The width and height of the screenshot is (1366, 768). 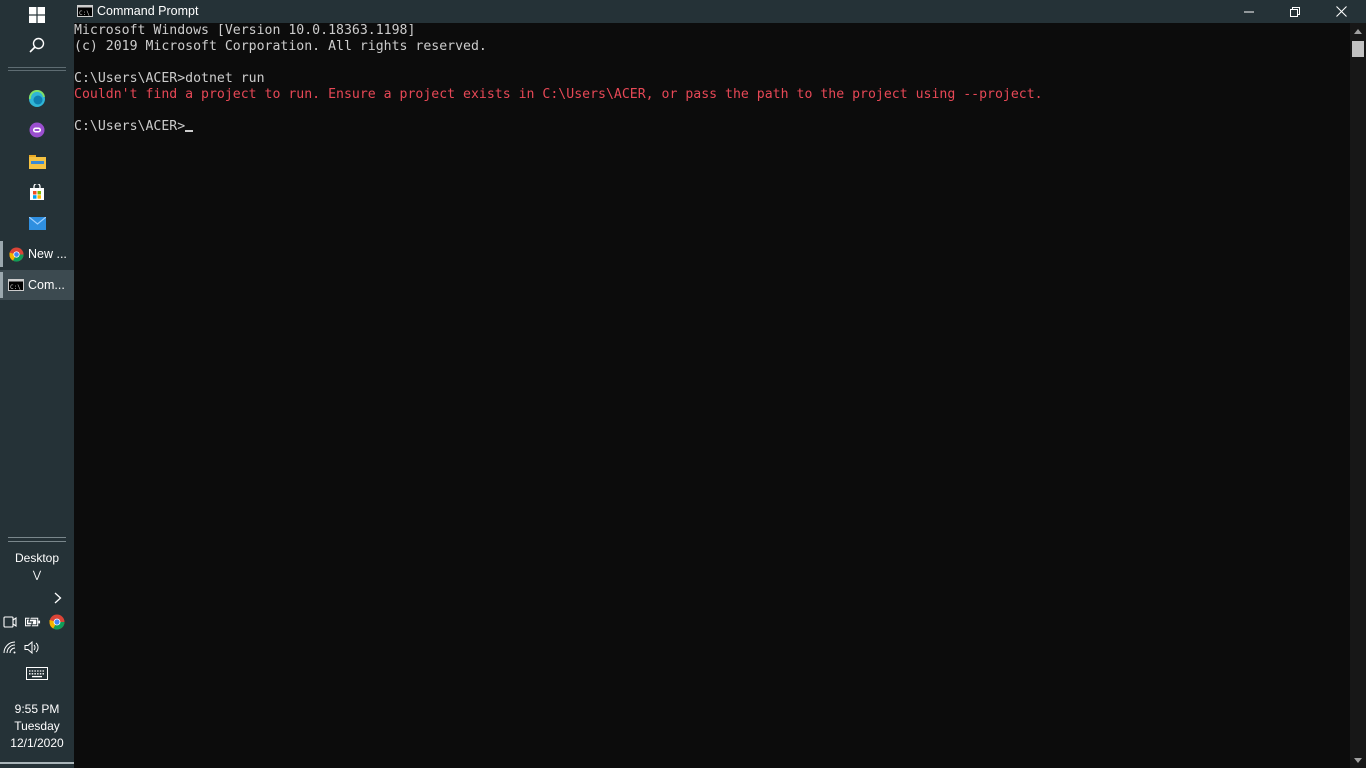 I want to click on chevron-right-icon, so click(x=58, y=598).